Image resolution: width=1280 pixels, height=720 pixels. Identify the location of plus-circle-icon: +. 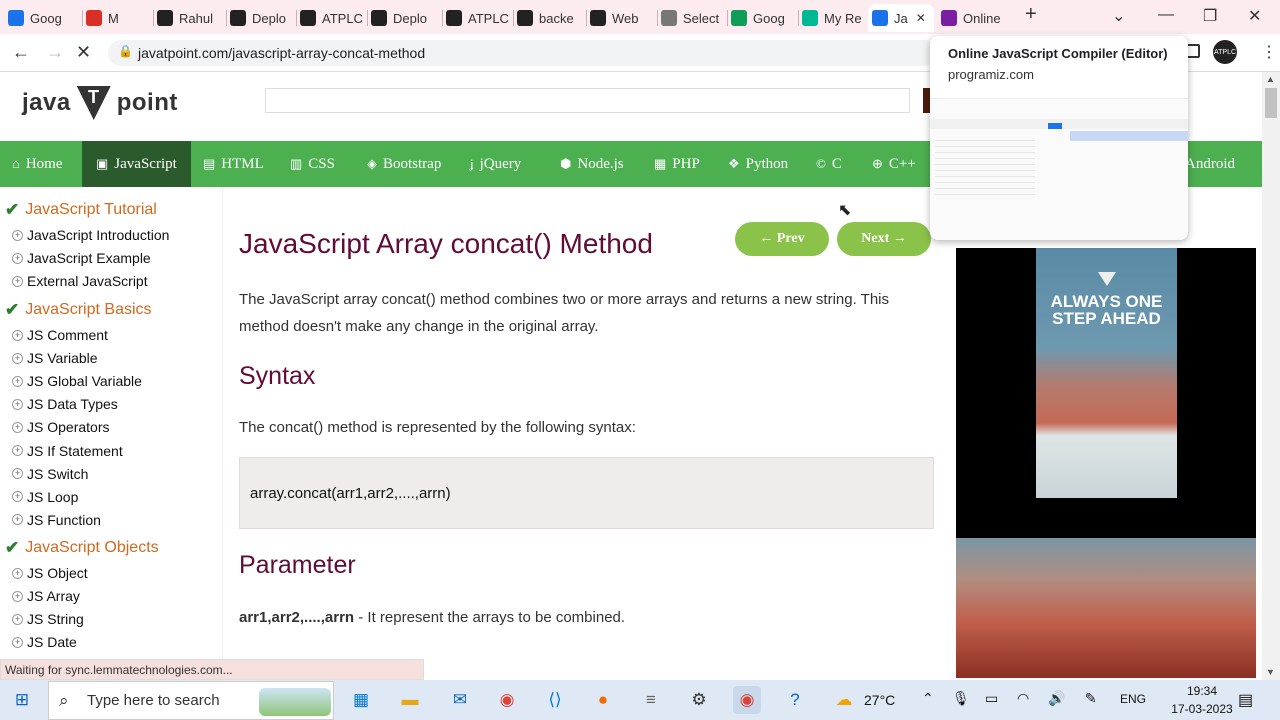
(17, 427).